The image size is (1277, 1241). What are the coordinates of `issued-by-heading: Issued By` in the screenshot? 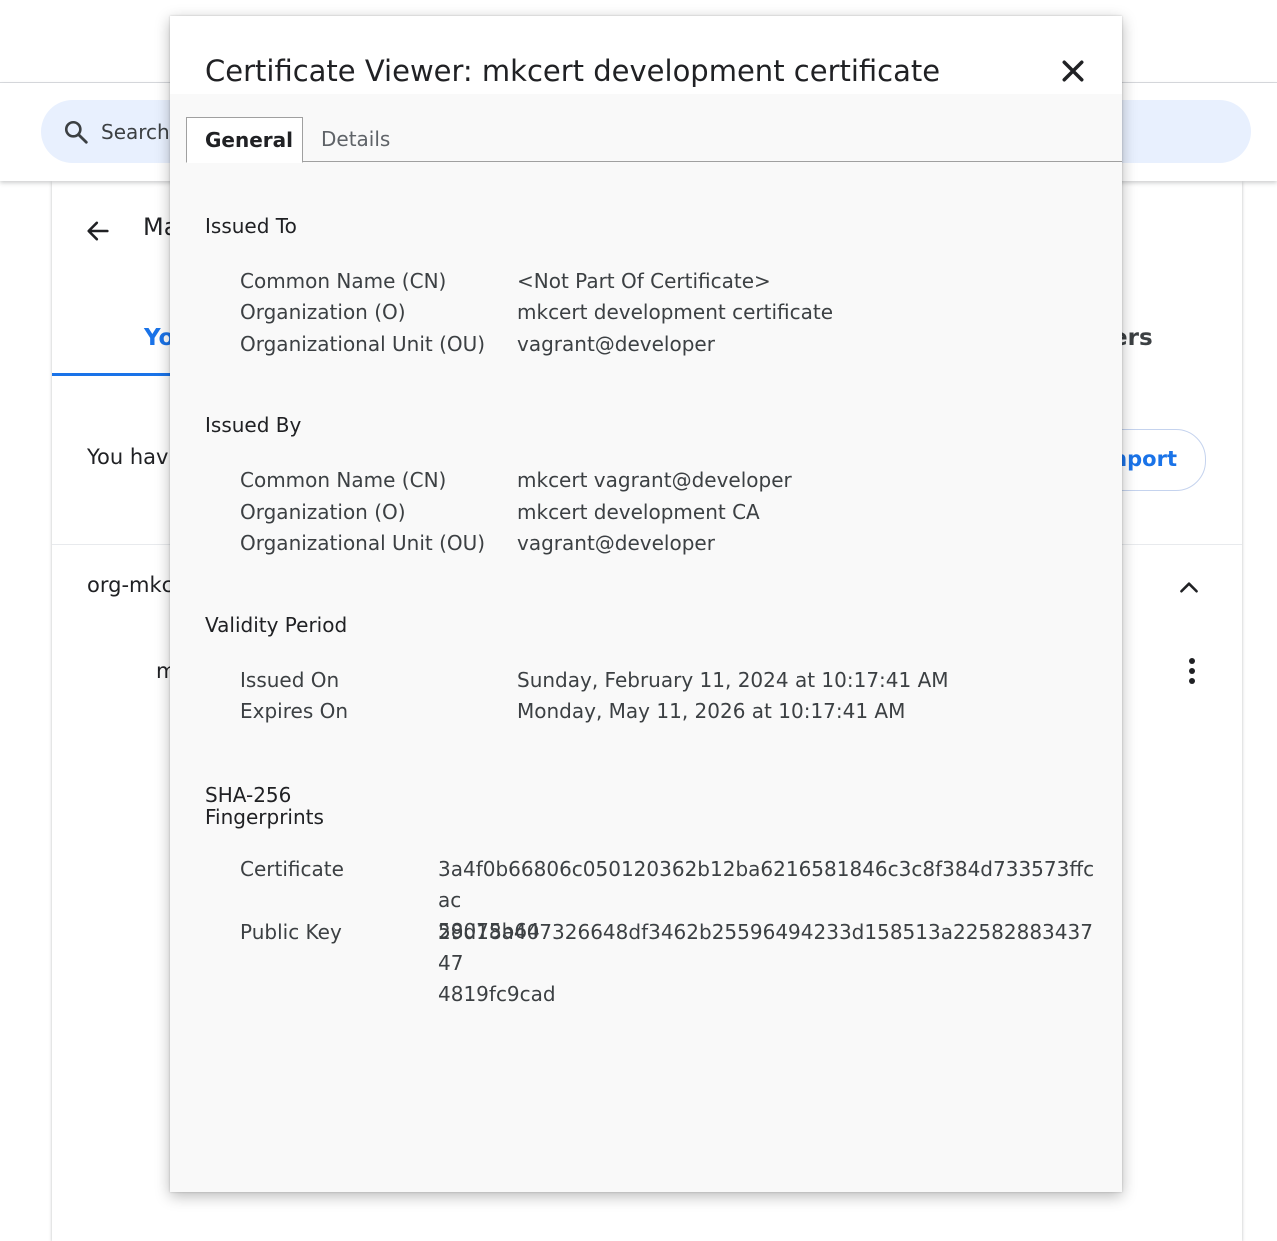 It's located at (253, 425).